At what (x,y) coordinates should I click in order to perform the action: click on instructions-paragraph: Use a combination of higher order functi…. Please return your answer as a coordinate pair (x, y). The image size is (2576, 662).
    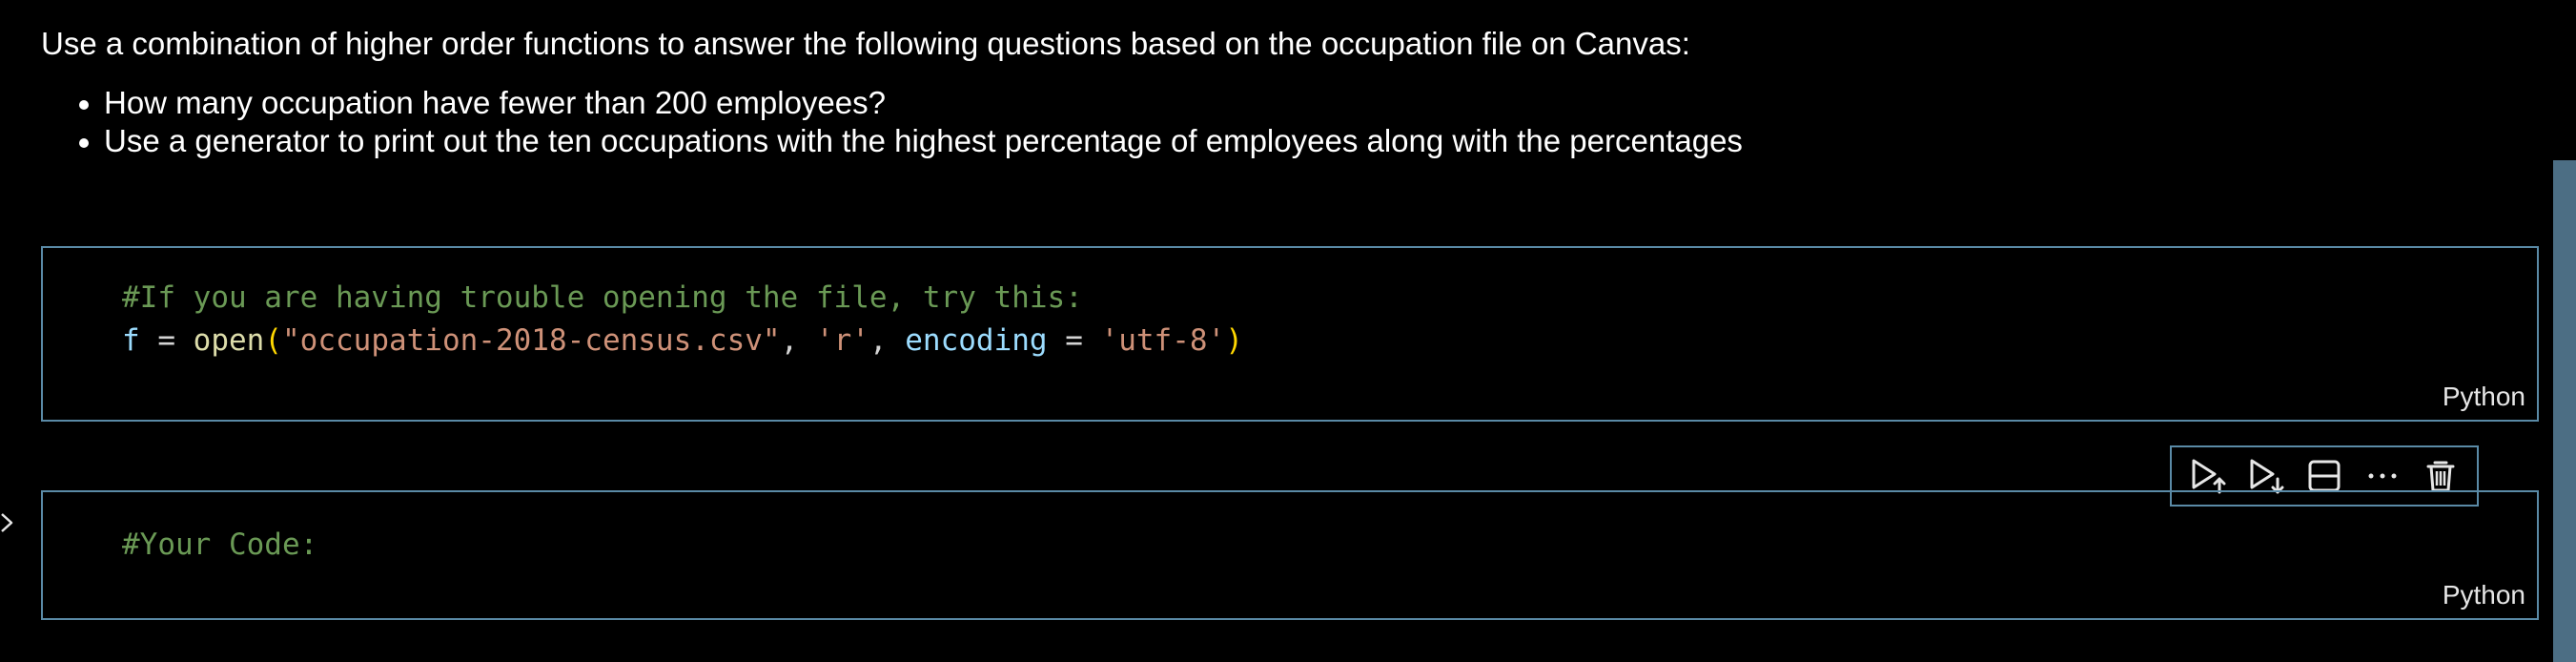
    Looking at the image, I should click on (865, 43).